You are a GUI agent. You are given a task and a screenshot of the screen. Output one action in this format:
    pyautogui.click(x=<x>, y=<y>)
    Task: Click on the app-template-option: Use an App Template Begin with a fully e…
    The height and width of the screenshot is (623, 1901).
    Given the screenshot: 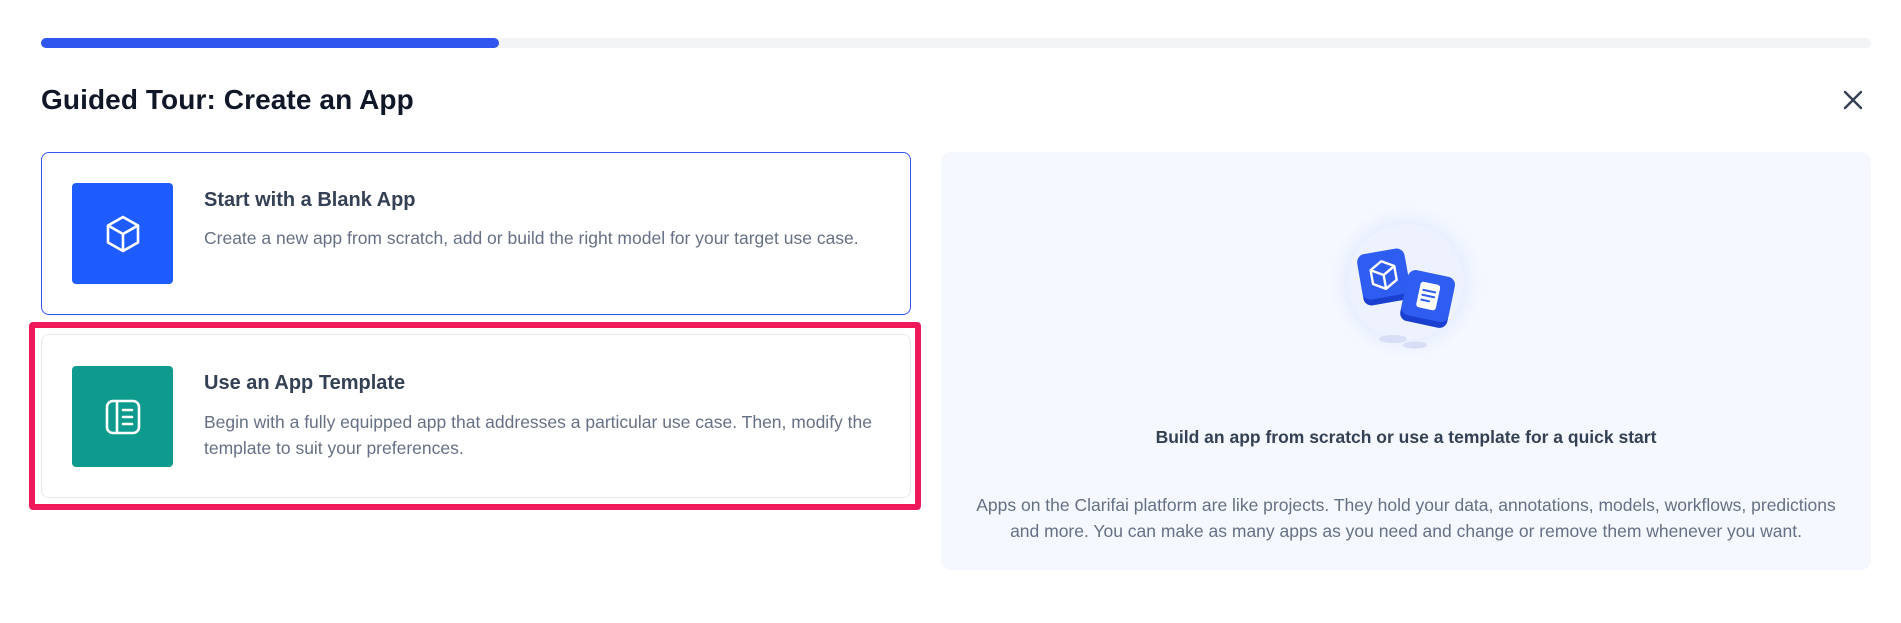 What is the action you would take?
    pyautogui.click(x=476, y=416)
    